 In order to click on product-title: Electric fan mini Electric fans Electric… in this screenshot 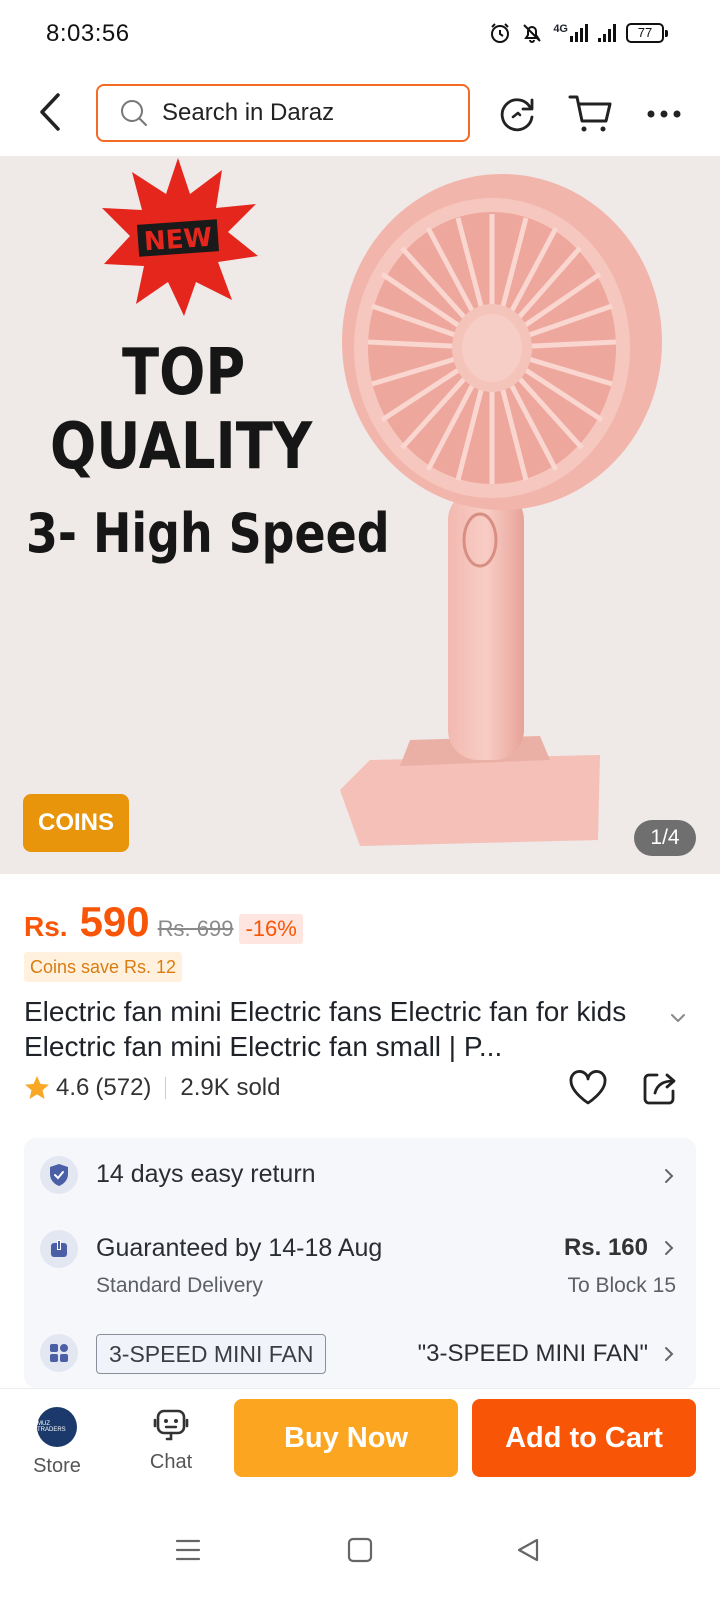, I will do `click(344, 1029)`.